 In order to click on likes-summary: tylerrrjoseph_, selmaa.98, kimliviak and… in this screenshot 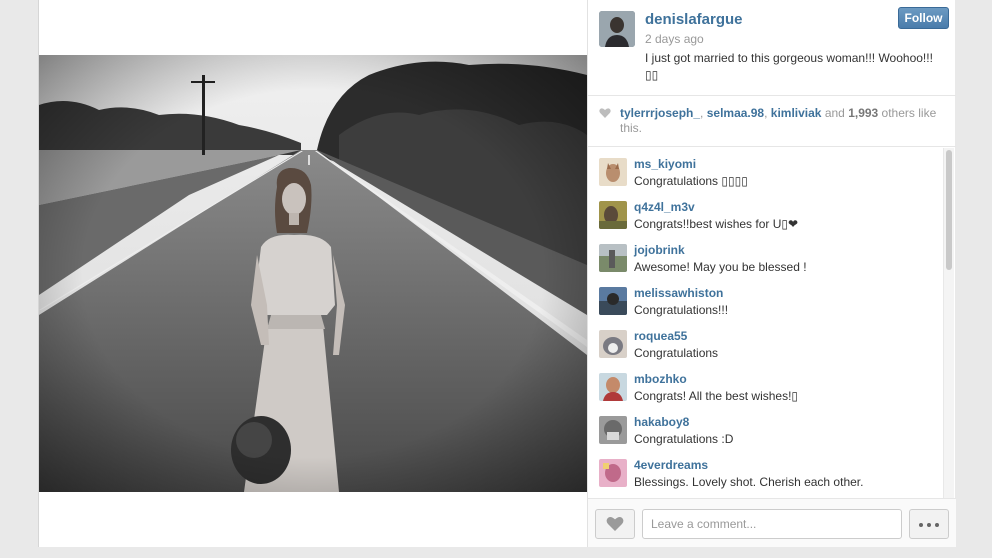, I will do `click(772, 122)`.